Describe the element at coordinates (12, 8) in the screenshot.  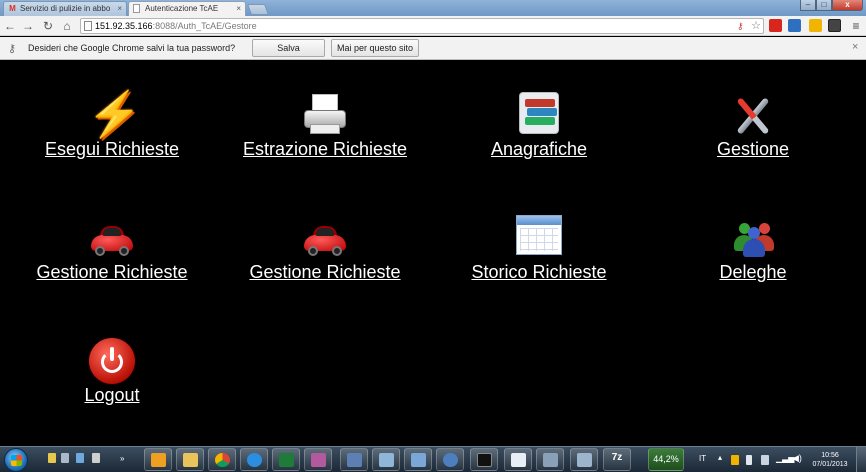
I see `gmail-icon: M` at that location.